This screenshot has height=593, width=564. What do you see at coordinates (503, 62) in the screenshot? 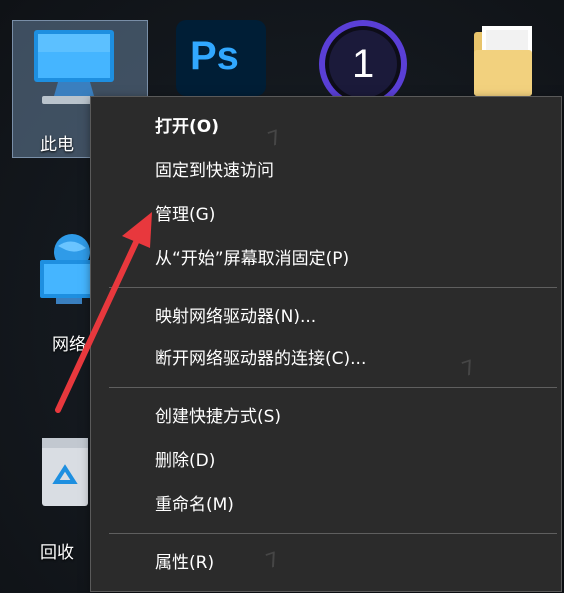
I see `folder-icon` at bounding box center [503, 62].